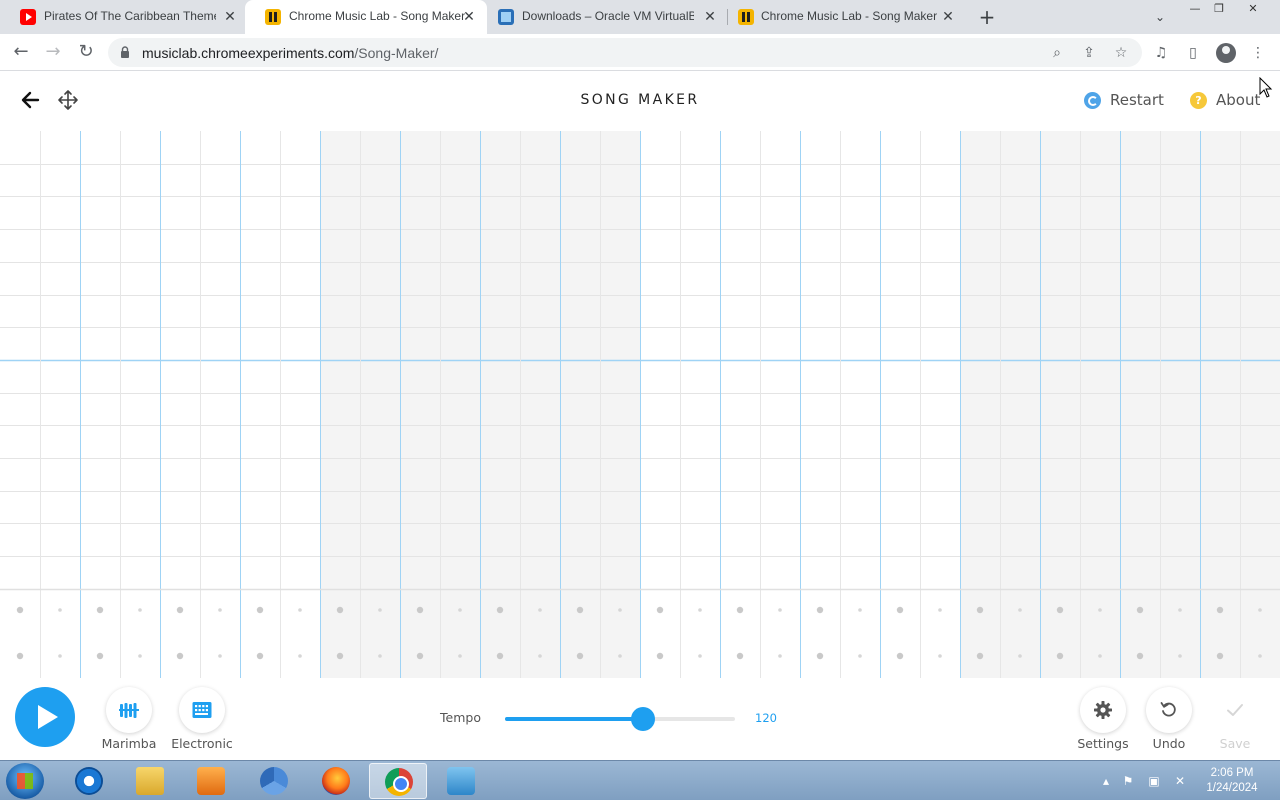  What do you see at coordinates (460, 717) in the screenshot?
I see `tempo-label: Tempo` at bounding box center [460, 717].